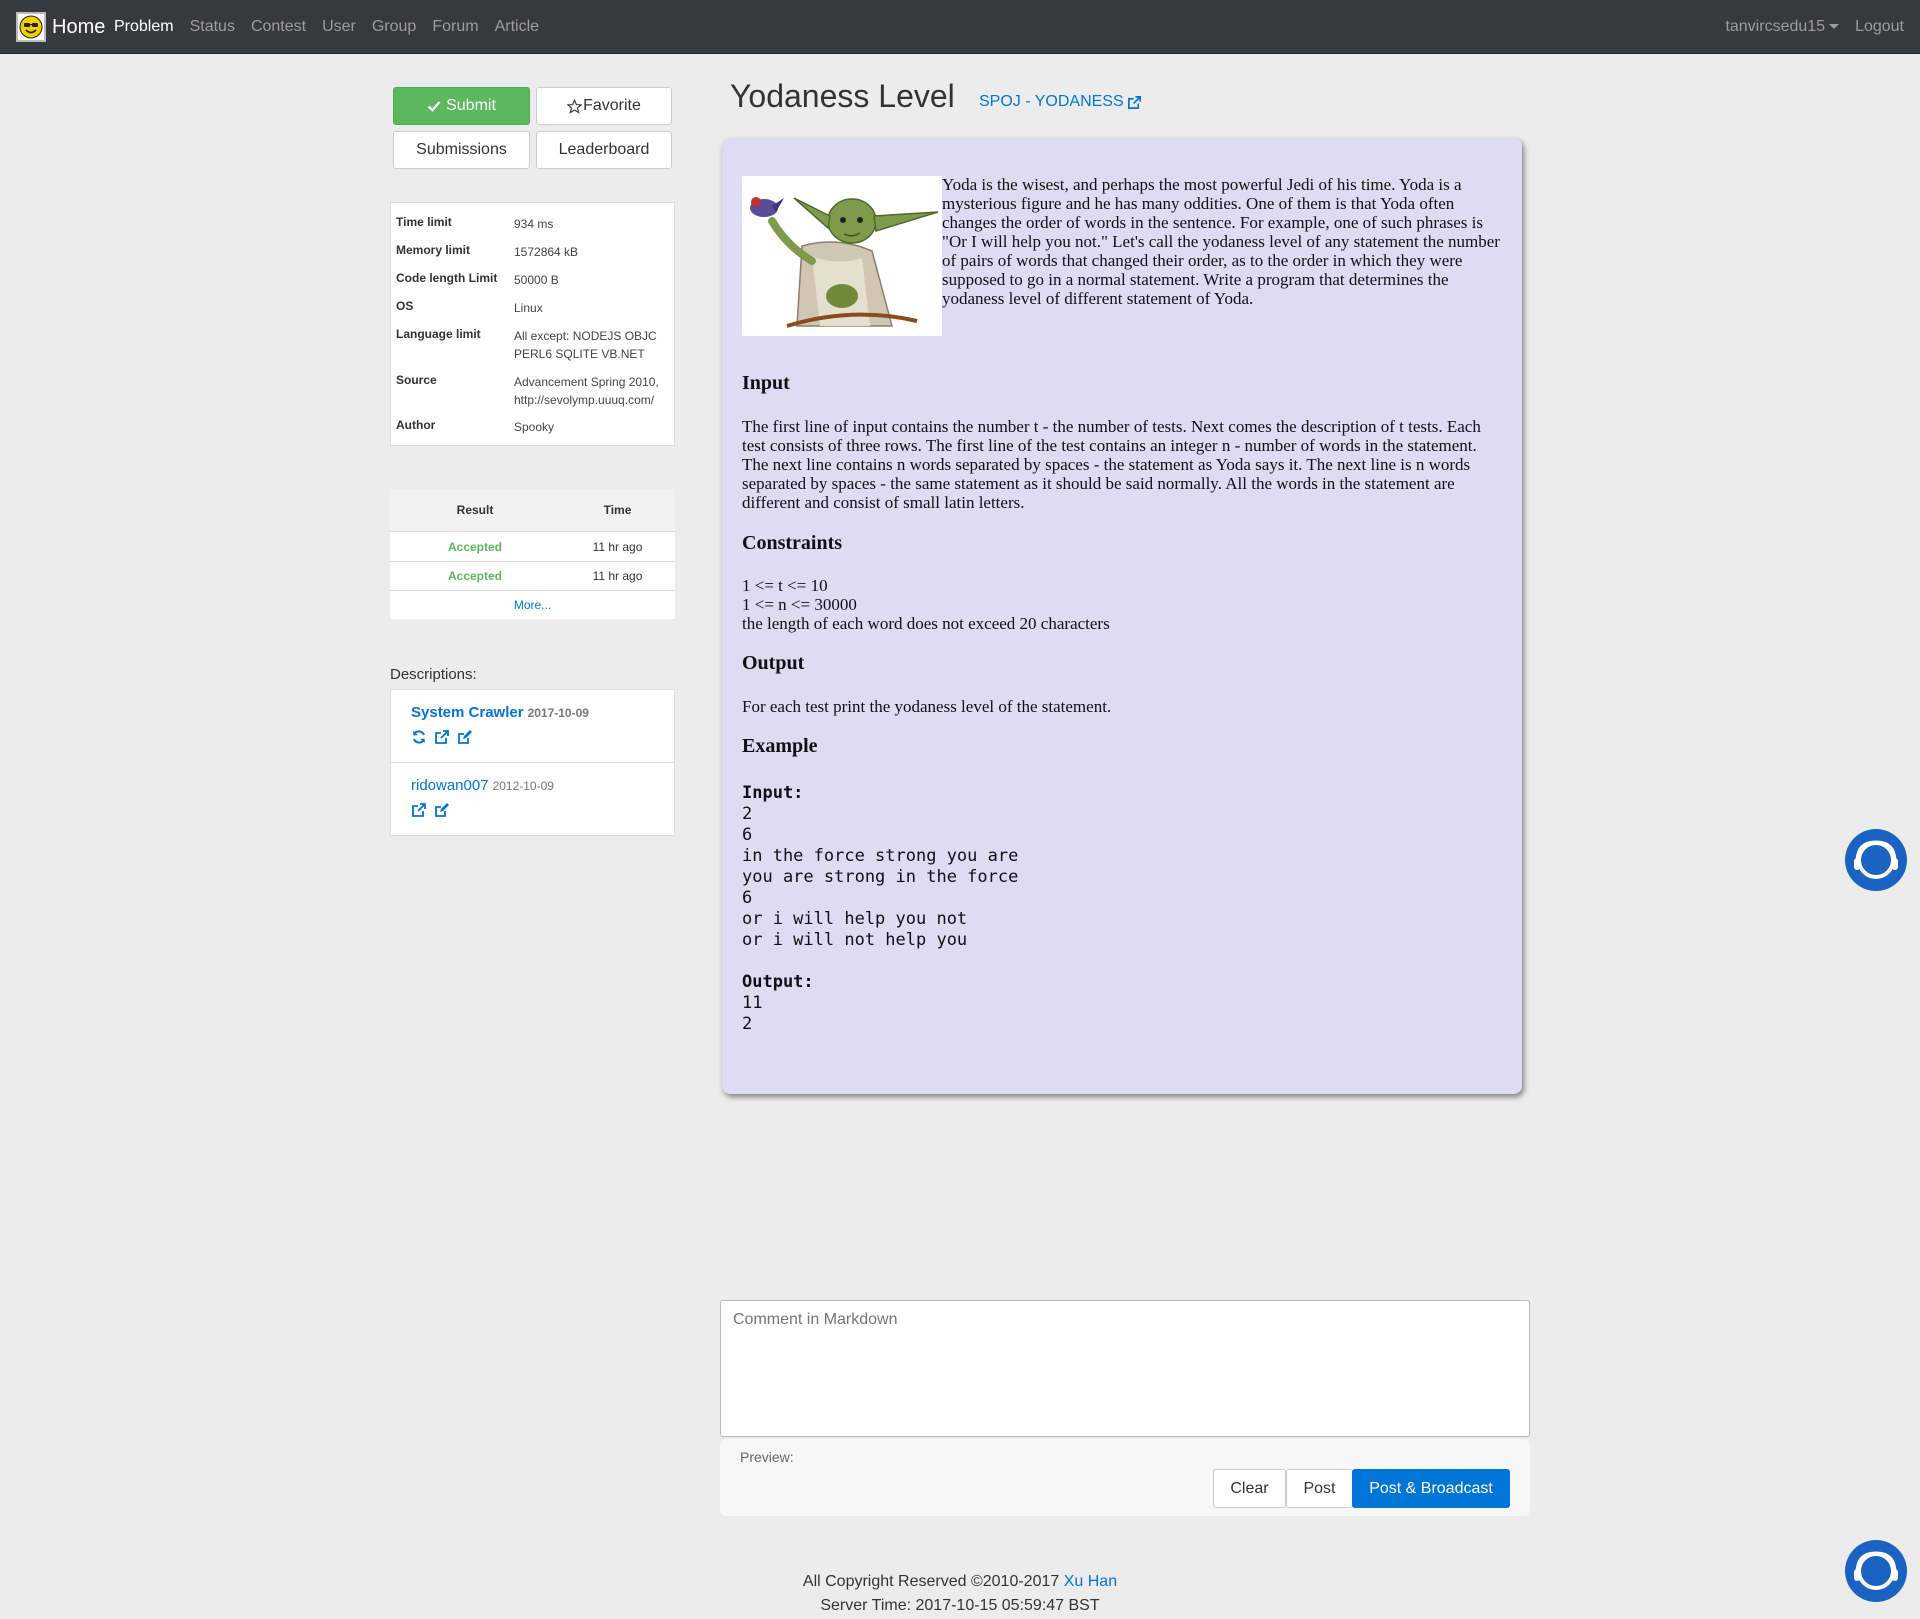 Image resolution: width=1920 pixels, height=1619 pixels. I want to click on nav-status: Status, so click(212, 27).